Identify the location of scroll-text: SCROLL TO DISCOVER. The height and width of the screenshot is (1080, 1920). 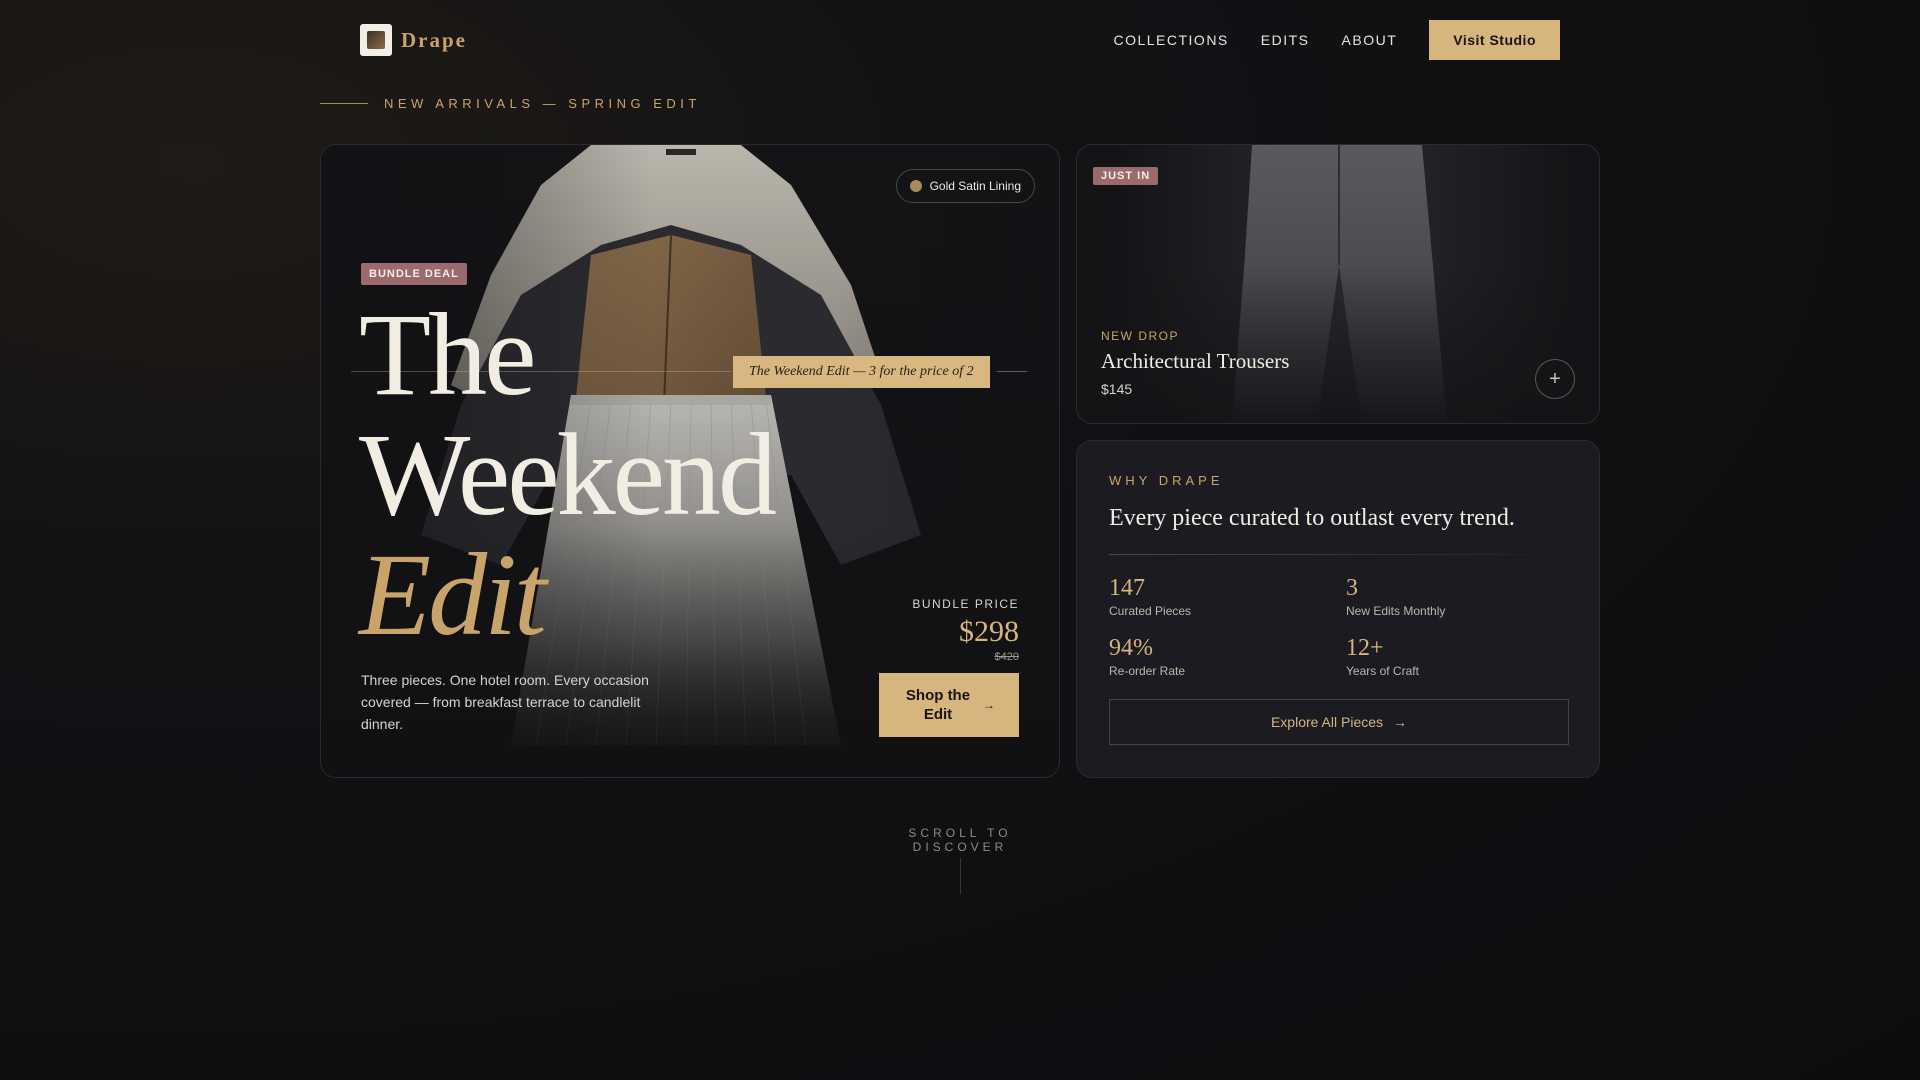
(960, 840).